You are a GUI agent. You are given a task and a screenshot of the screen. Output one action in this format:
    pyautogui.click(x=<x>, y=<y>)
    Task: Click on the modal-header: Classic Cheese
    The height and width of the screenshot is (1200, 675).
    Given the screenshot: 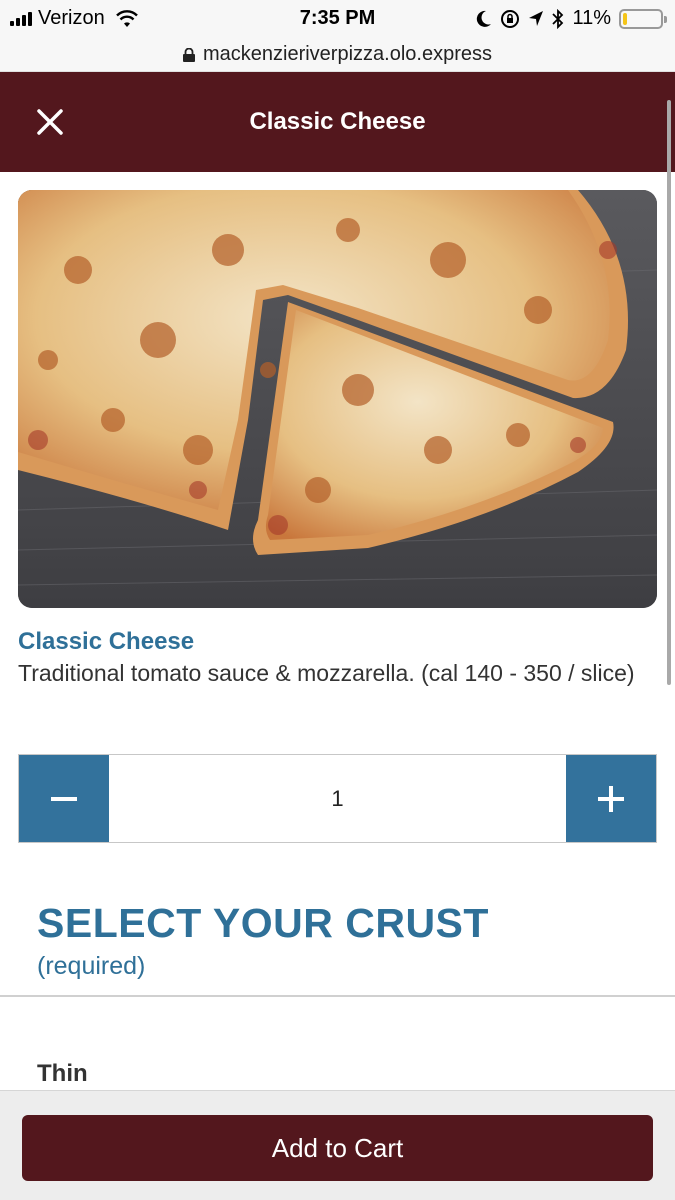 What is the action you would take?
    pyautogui.click(x=337, y=122)
    